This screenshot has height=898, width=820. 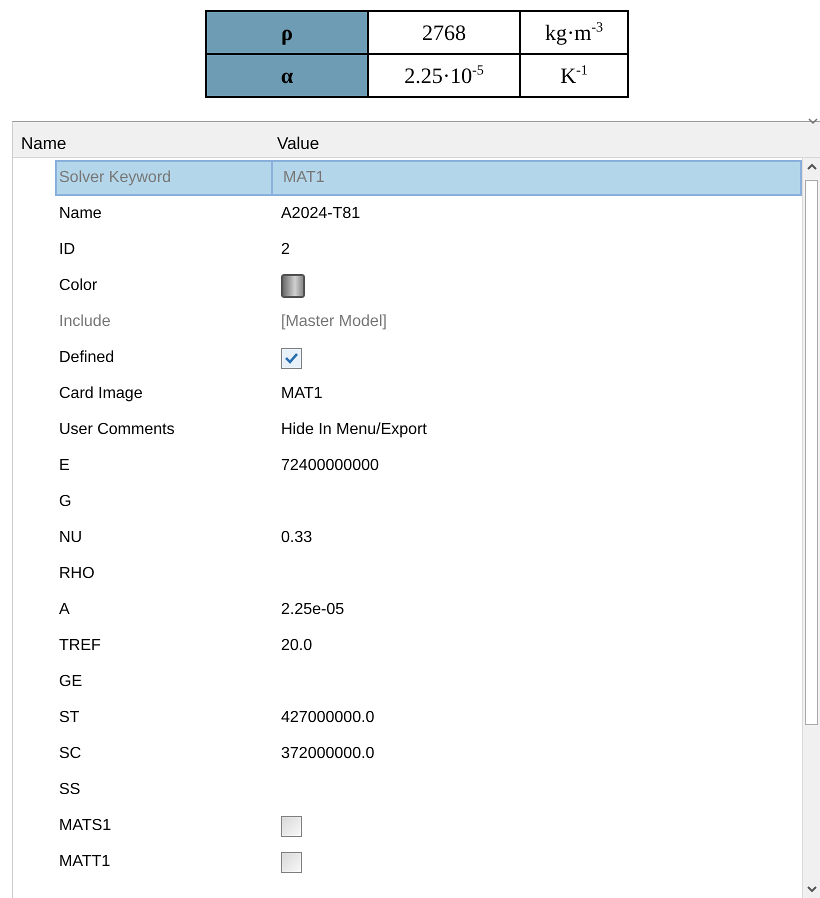 I want to click on color-swatch, so click(x=293, y=286).